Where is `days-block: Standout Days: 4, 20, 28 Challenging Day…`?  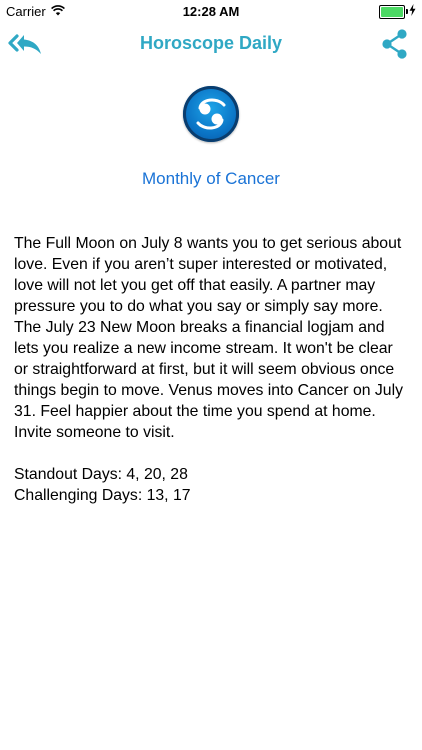 days-block: Standout Days: 4, 20, 28 Challenging Day… is located at coordinates (210, 485).